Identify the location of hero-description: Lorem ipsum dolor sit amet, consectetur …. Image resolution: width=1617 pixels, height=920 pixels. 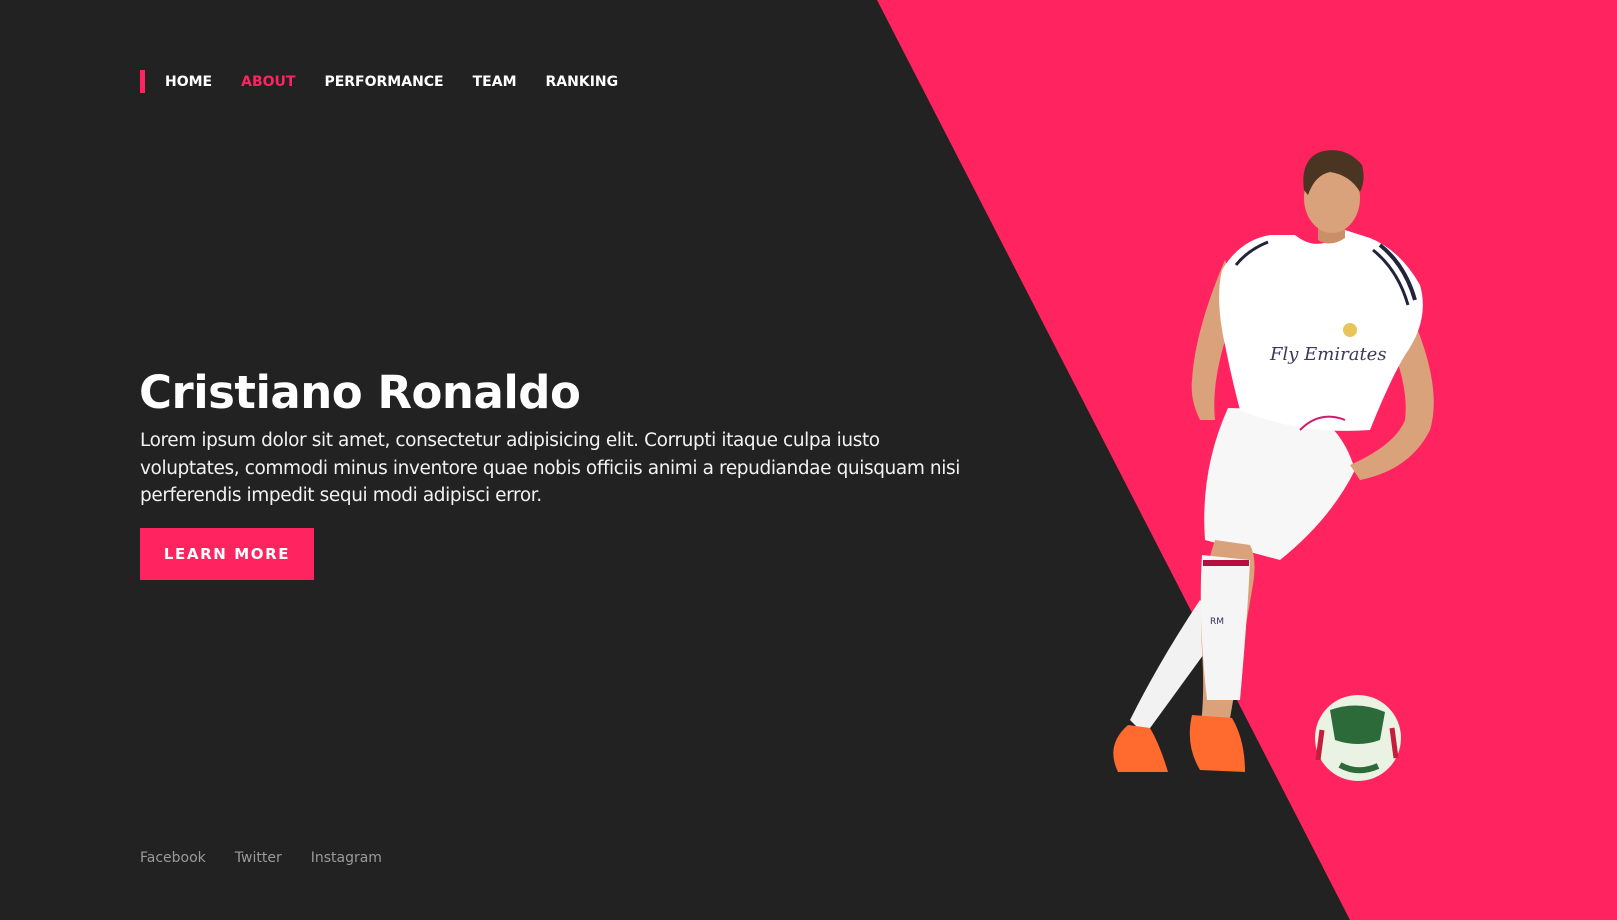
(550, 468).